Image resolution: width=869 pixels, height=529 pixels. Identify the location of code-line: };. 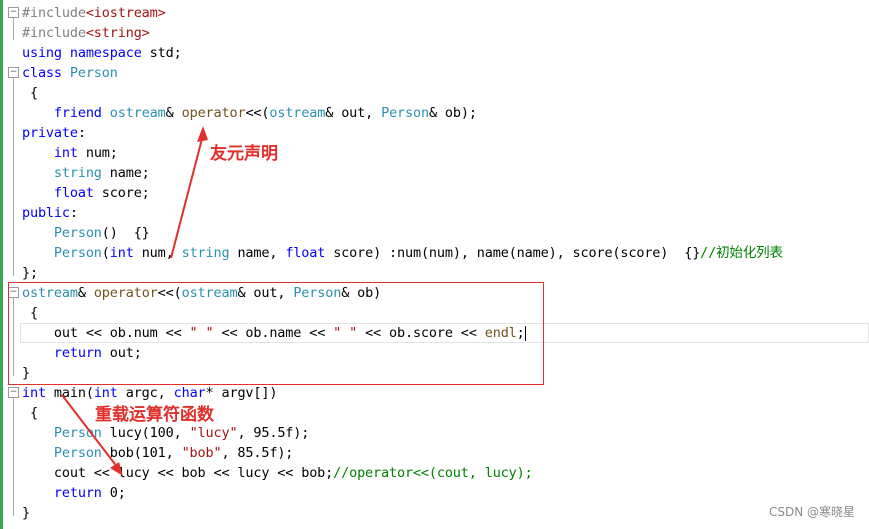
(30, 273).